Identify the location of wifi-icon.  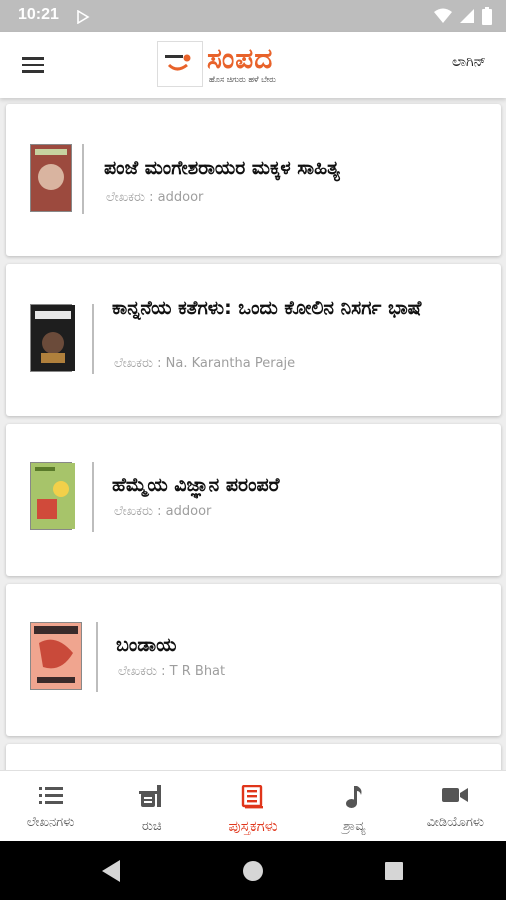
(443, 18).